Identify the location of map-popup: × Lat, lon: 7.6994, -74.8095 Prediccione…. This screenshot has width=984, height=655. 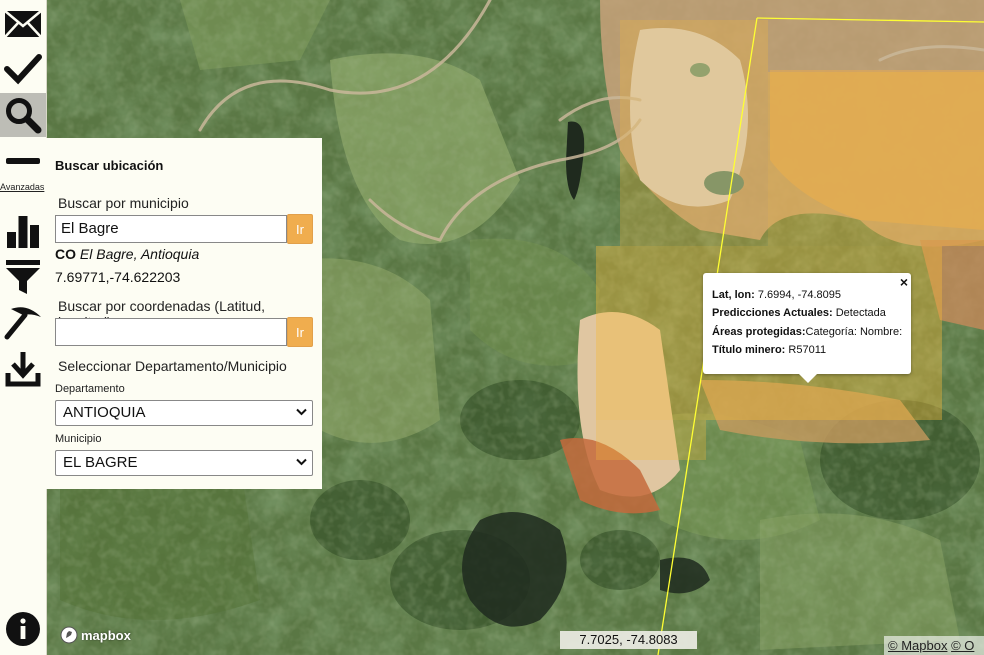
(807, 328).